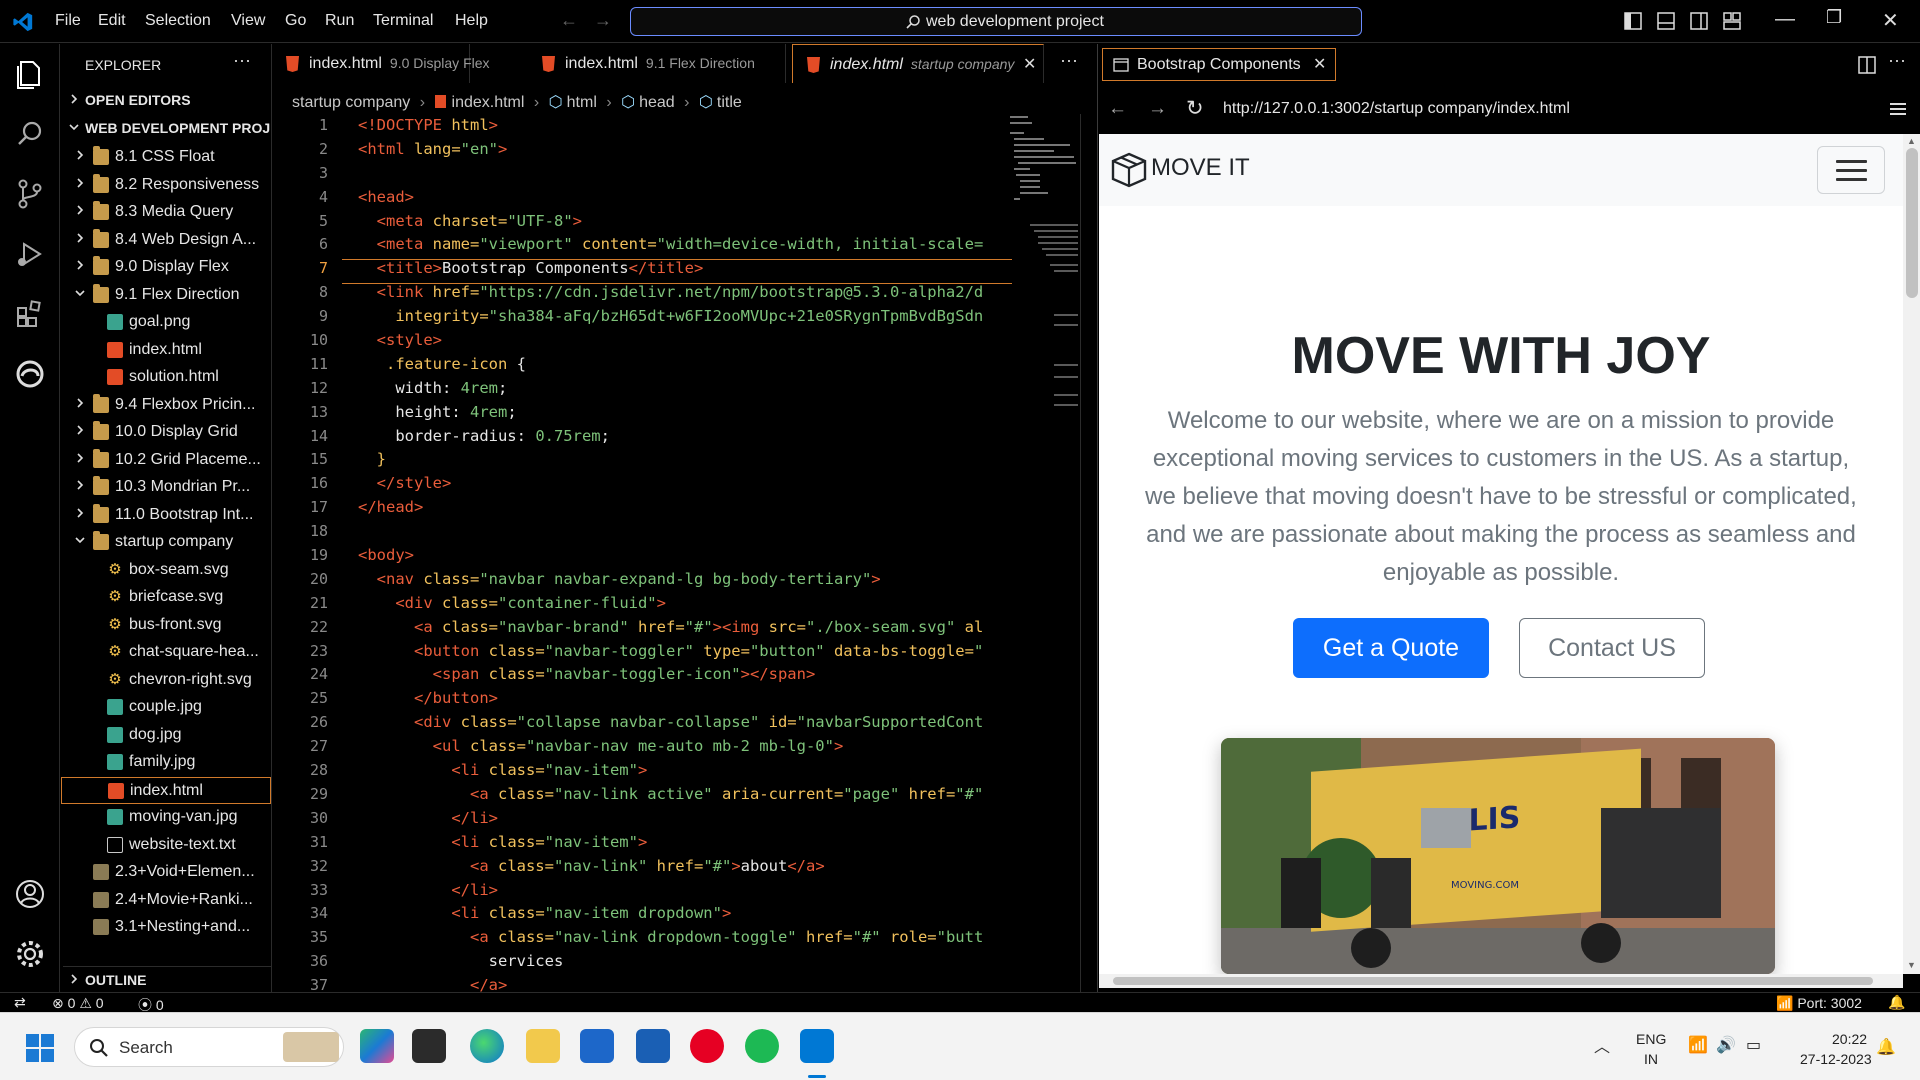 This screenshot has width=1920, height=1080. I want to click on volume-icon: 🔊, so click(1726, 1045).